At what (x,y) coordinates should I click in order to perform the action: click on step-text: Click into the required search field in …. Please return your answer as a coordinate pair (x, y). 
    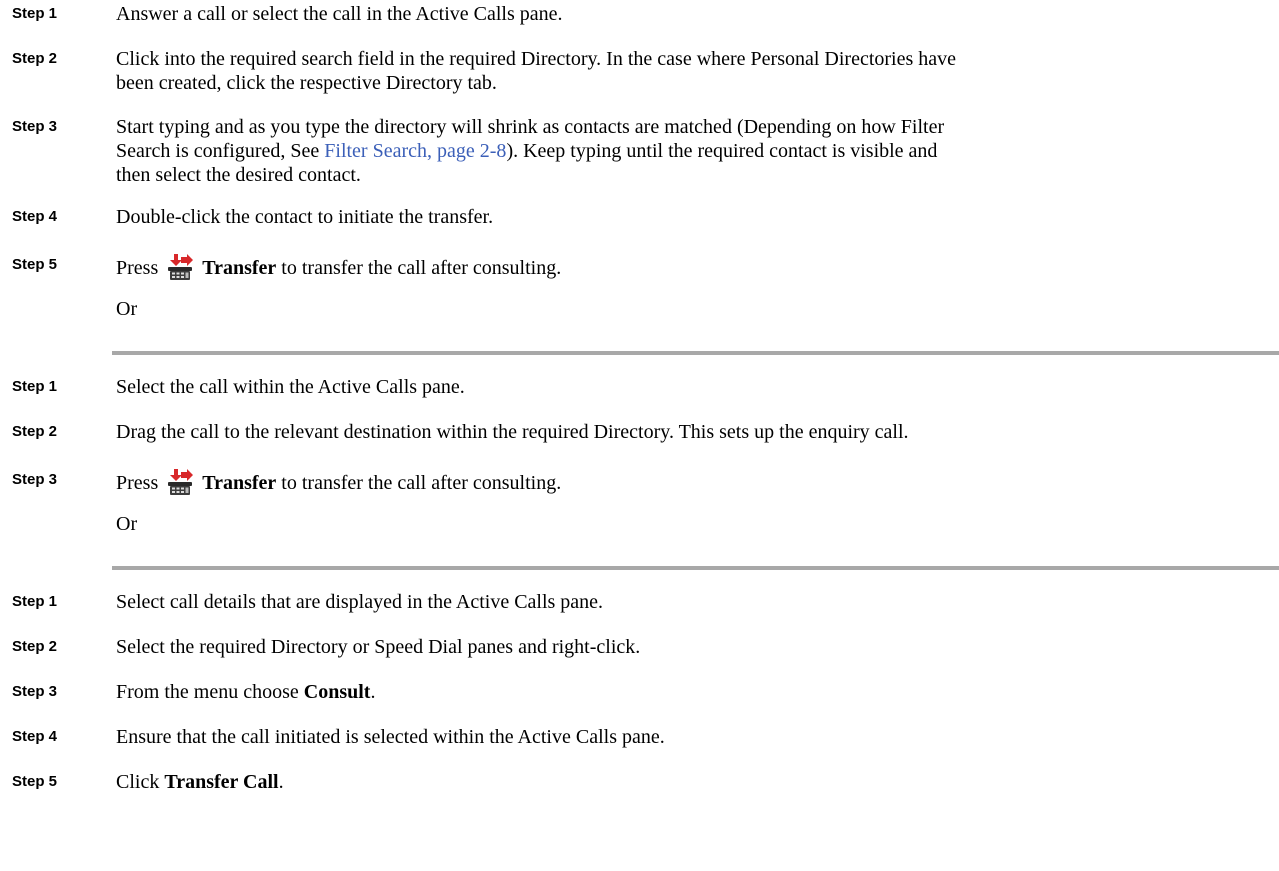
    Looking at the image, I should click on (536, 71).